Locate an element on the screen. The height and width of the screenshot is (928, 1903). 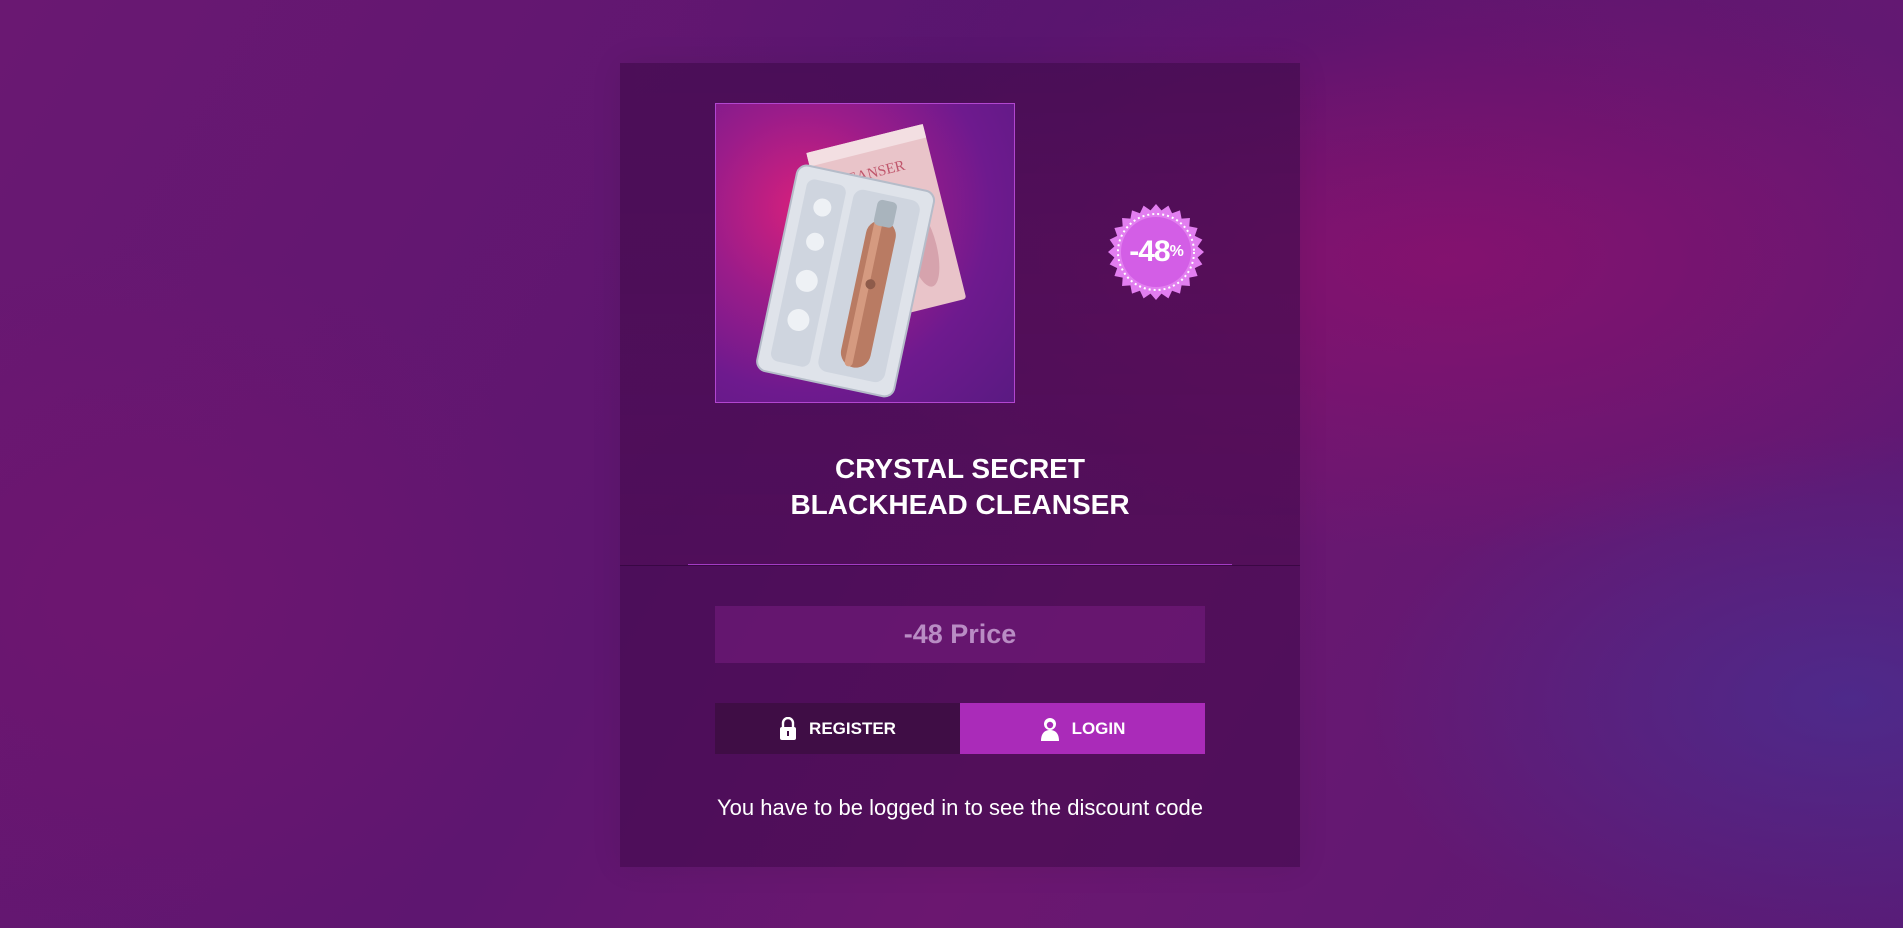
login-label: LOGIN is located at coordinates (1098, 728).